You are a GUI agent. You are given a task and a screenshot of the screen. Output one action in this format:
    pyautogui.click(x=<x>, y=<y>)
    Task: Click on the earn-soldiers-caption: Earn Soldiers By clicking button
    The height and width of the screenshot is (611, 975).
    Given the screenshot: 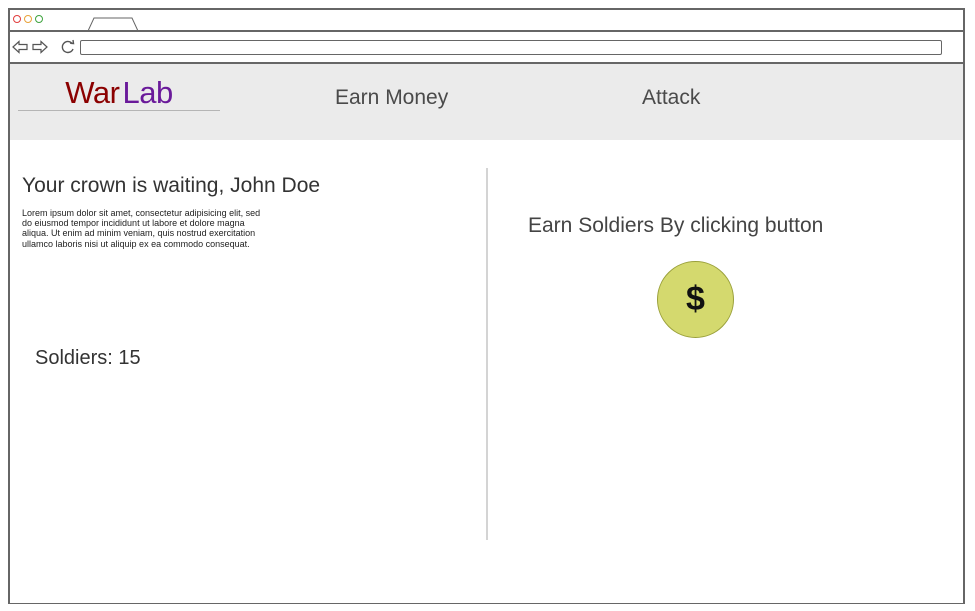 What is the action you would take?
    pyautogui.click(x=676, y=225)
    